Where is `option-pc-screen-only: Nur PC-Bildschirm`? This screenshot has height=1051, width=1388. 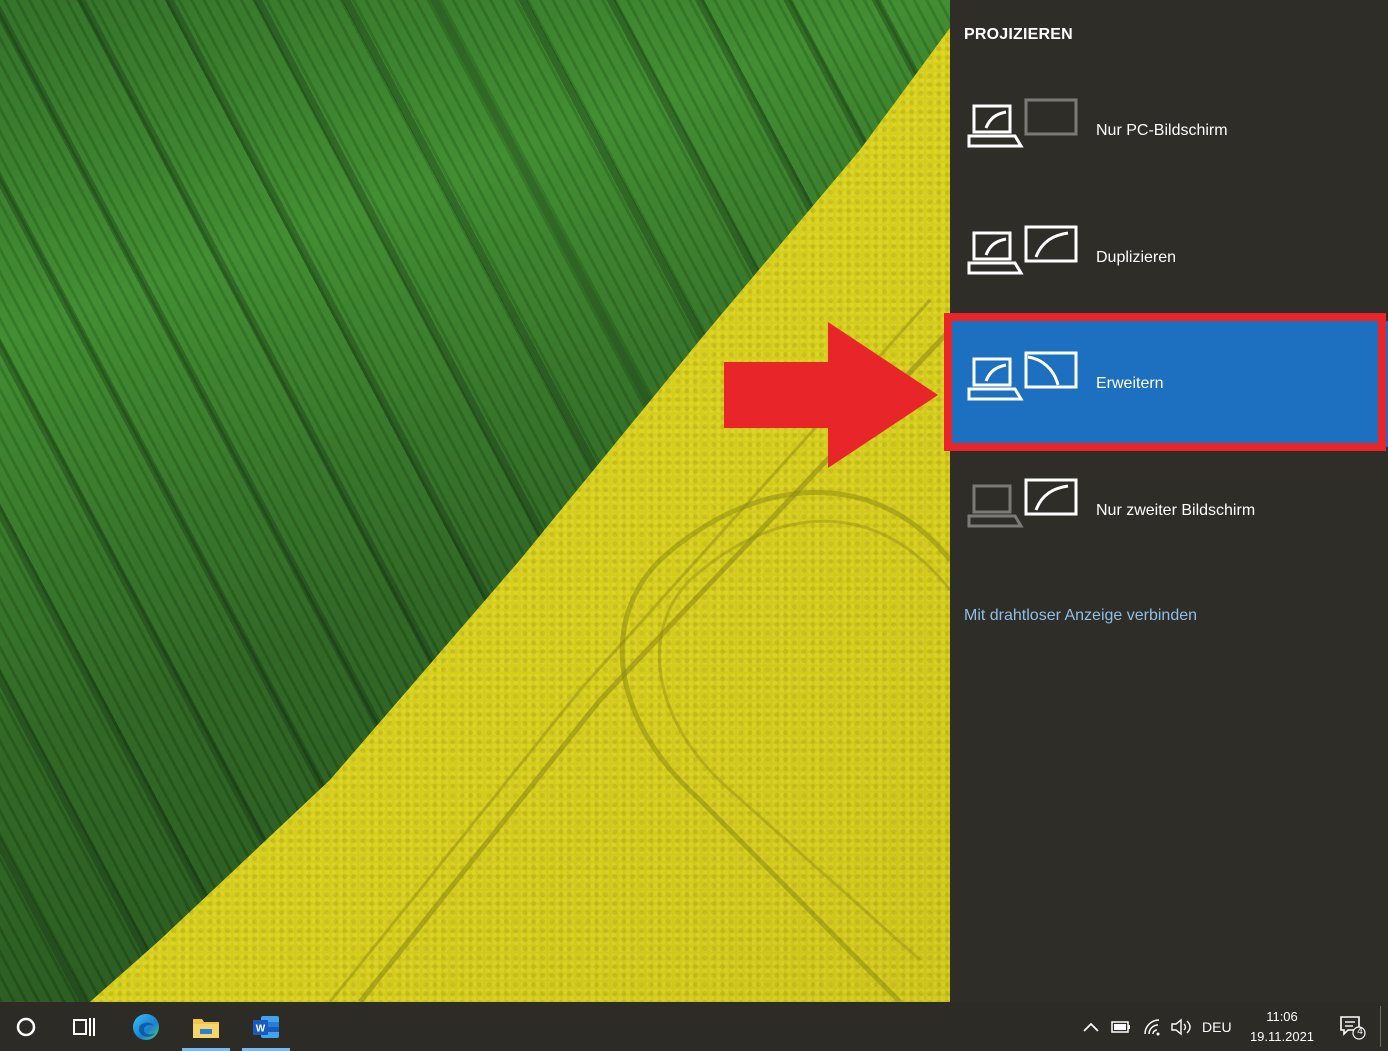 option-pc-screen-only: Nur PC-Bildschirm is located at coordinates (1169, 131).